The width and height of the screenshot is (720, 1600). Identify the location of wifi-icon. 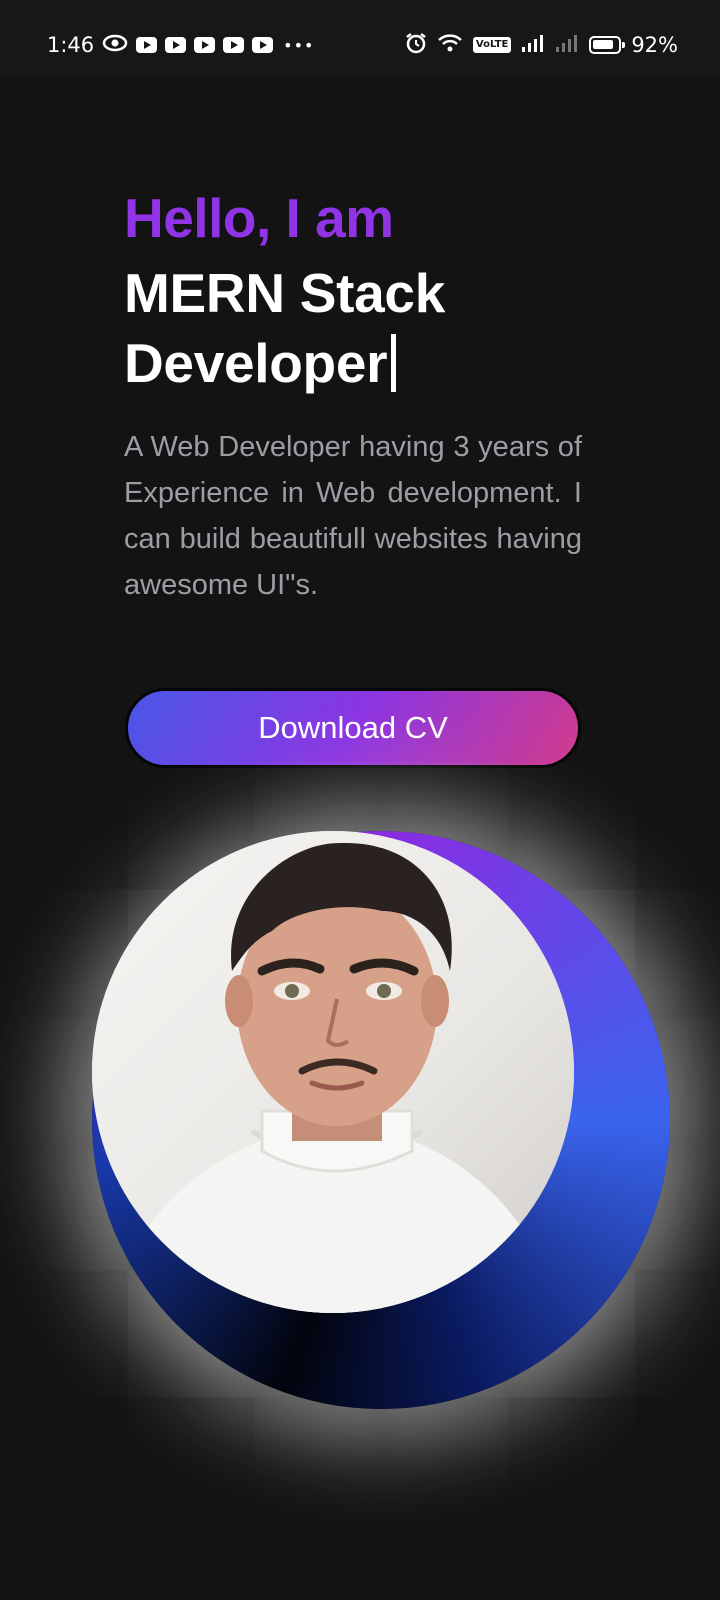
(450, 45).